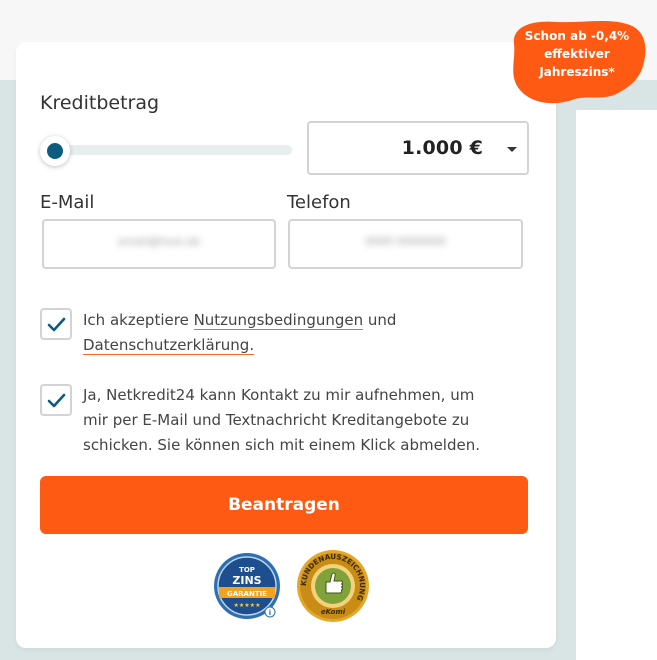 The image size is (657, 660). What do you see at coordinates (166, 150) in the screenshot?
I see `loan-amount-slider-track` at bounding box center [166, 150].